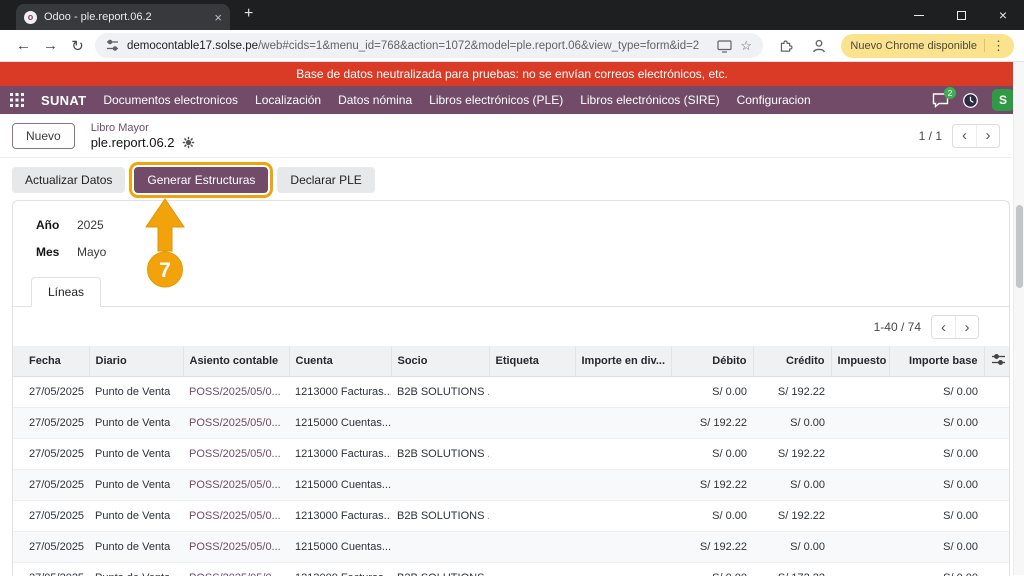 The height and width of the screenshot is (576, 1024). Describe the element at coordinates (1003, 15) in the screenshot. I see `window-close-button: ×` at that location.